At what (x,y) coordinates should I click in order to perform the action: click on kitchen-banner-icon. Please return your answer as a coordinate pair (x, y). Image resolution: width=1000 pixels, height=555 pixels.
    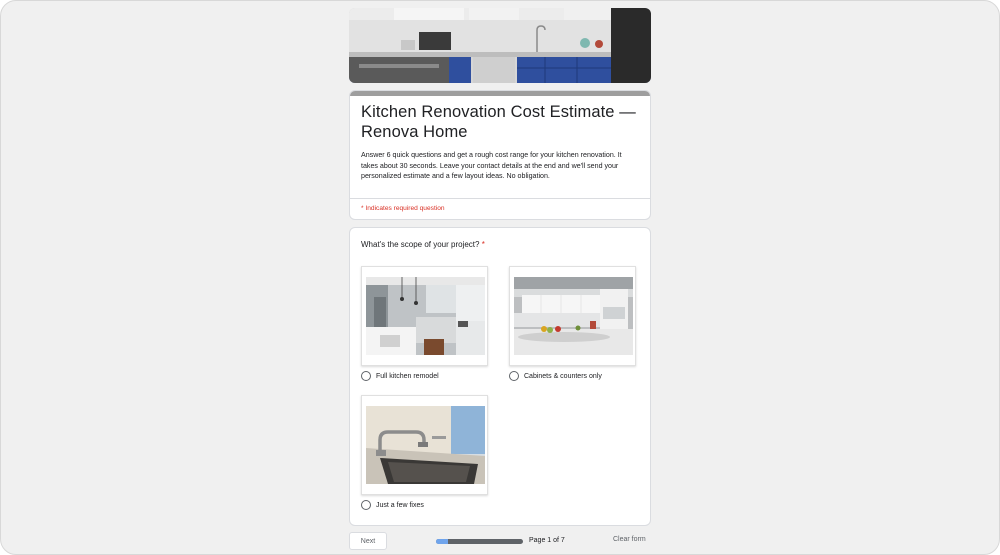
    Looking at the image, I should click on (500, 45).